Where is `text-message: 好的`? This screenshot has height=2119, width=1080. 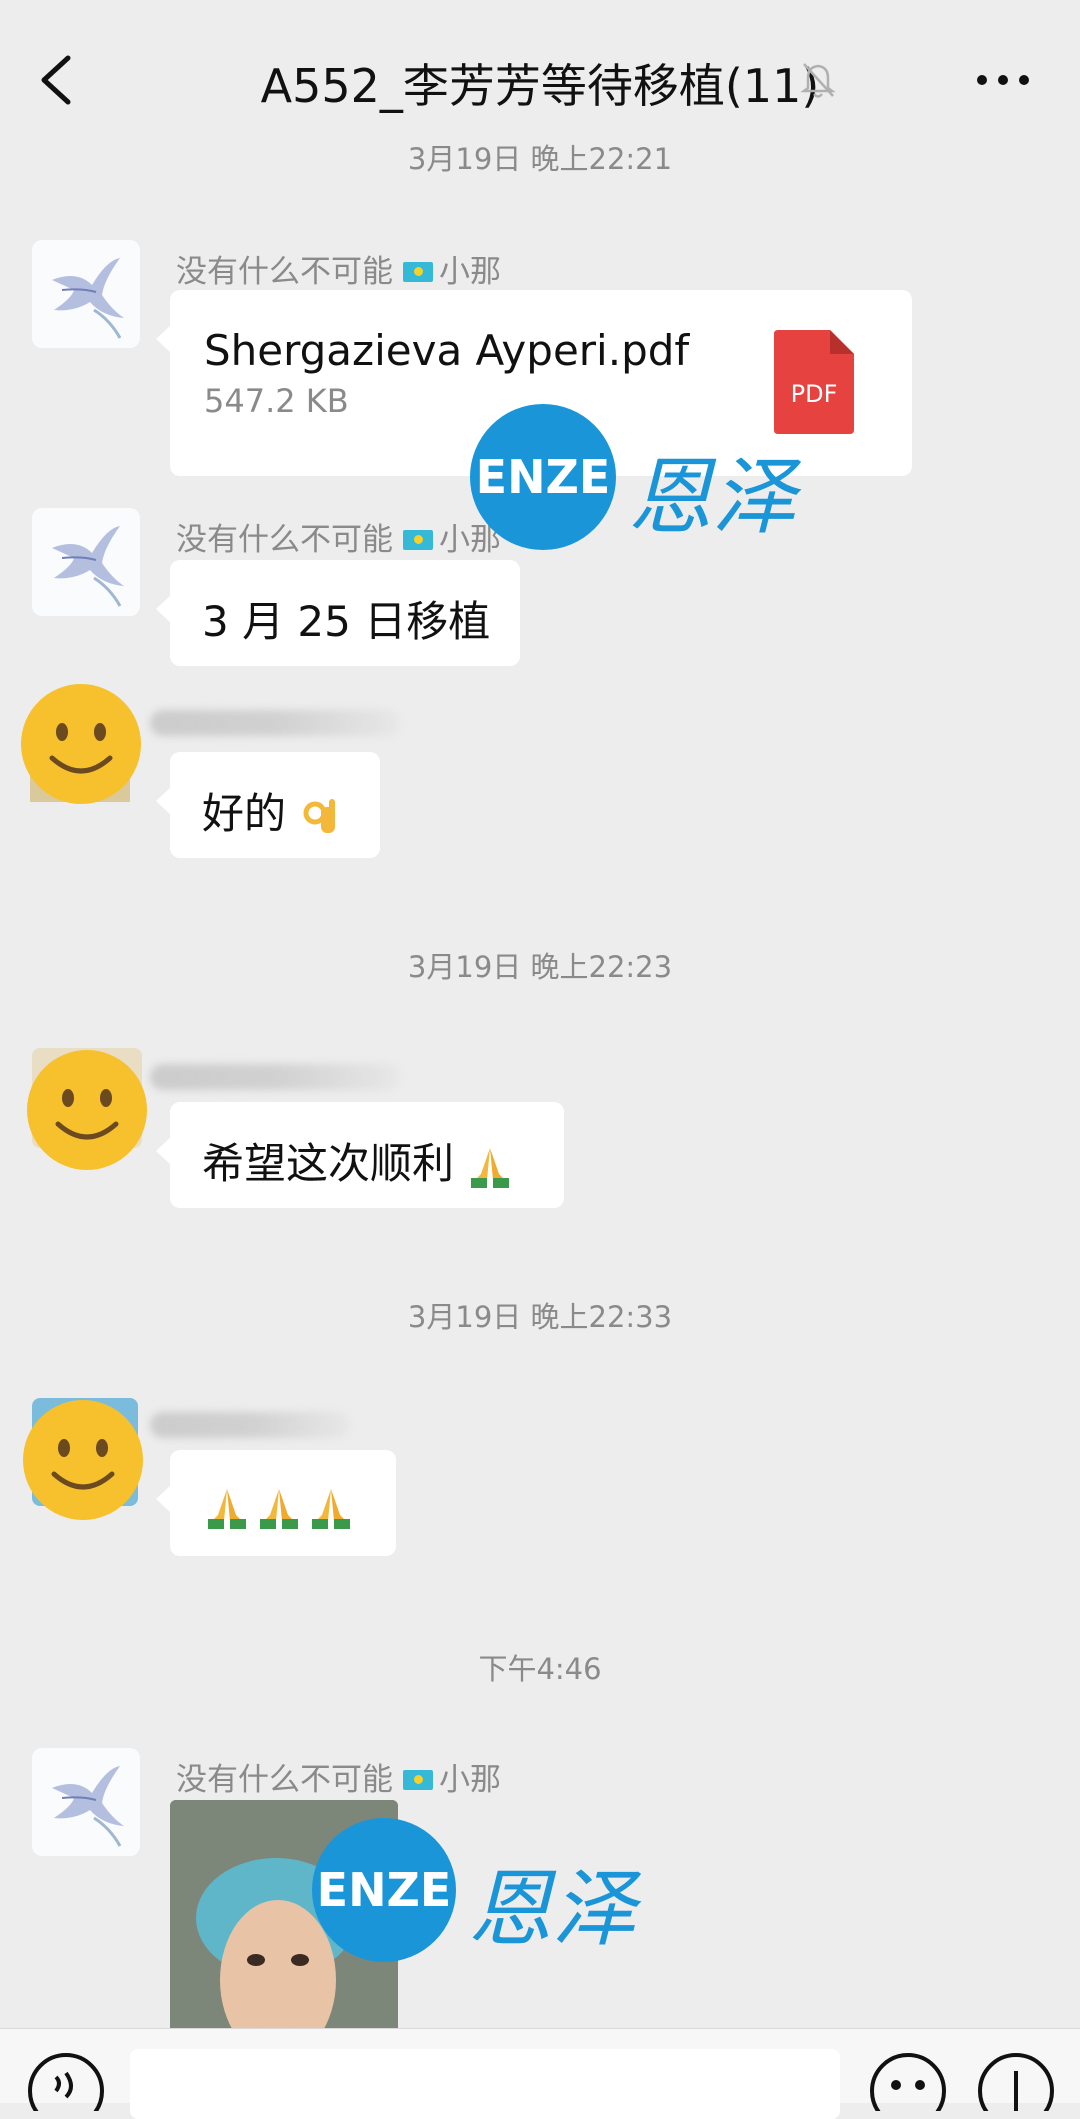
text-message: 好的 is located at coordinates (268, 805).